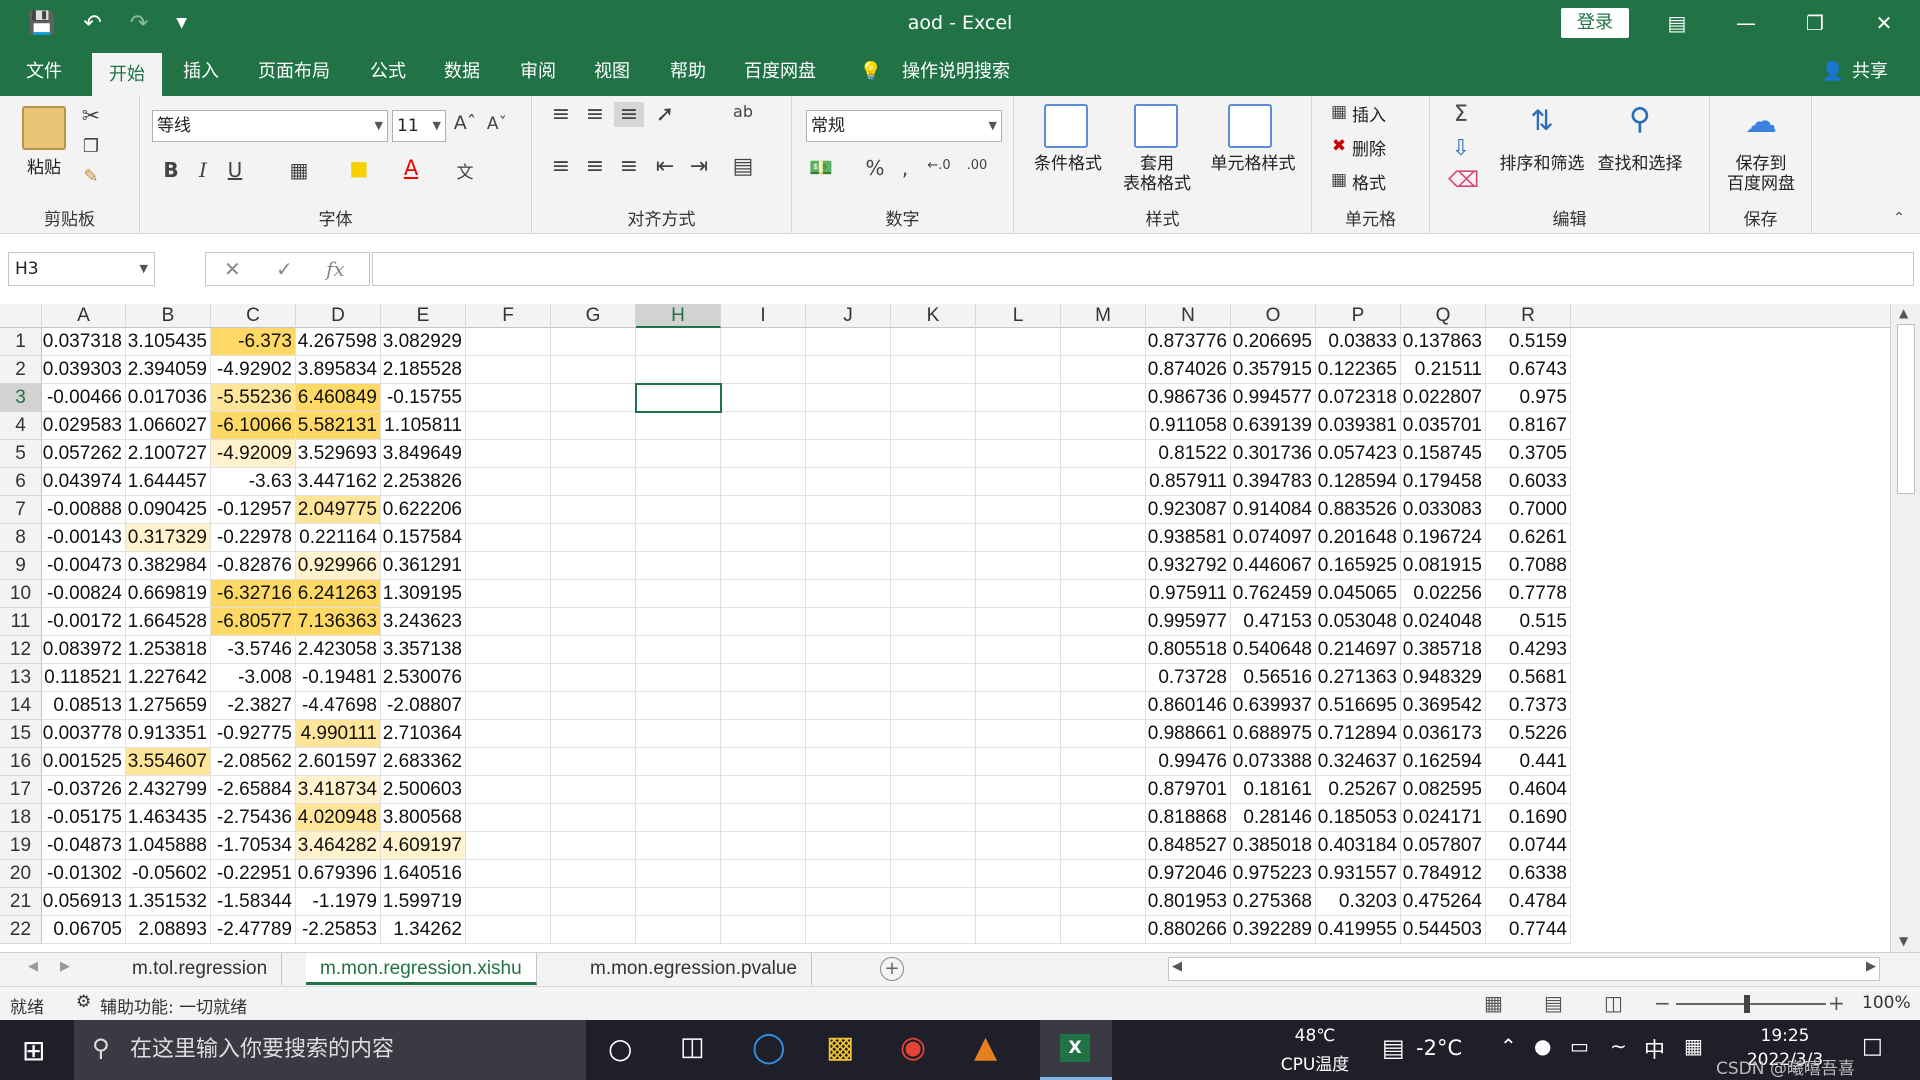 Image resolution: width=1920 pixels, height=1080 pixels. I want to click on cell-p2: 0.122365, so click(1358, 370).